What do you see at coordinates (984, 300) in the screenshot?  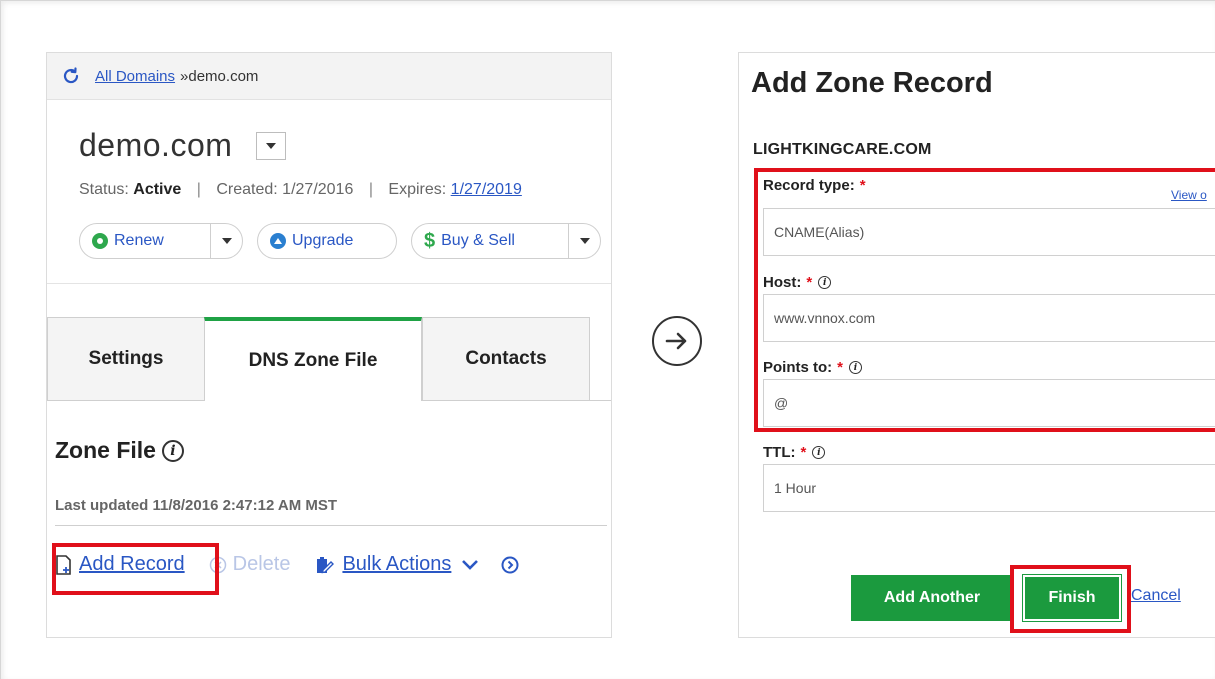 I see `highlight-box-record-fields` at bounding box center [984, 300].